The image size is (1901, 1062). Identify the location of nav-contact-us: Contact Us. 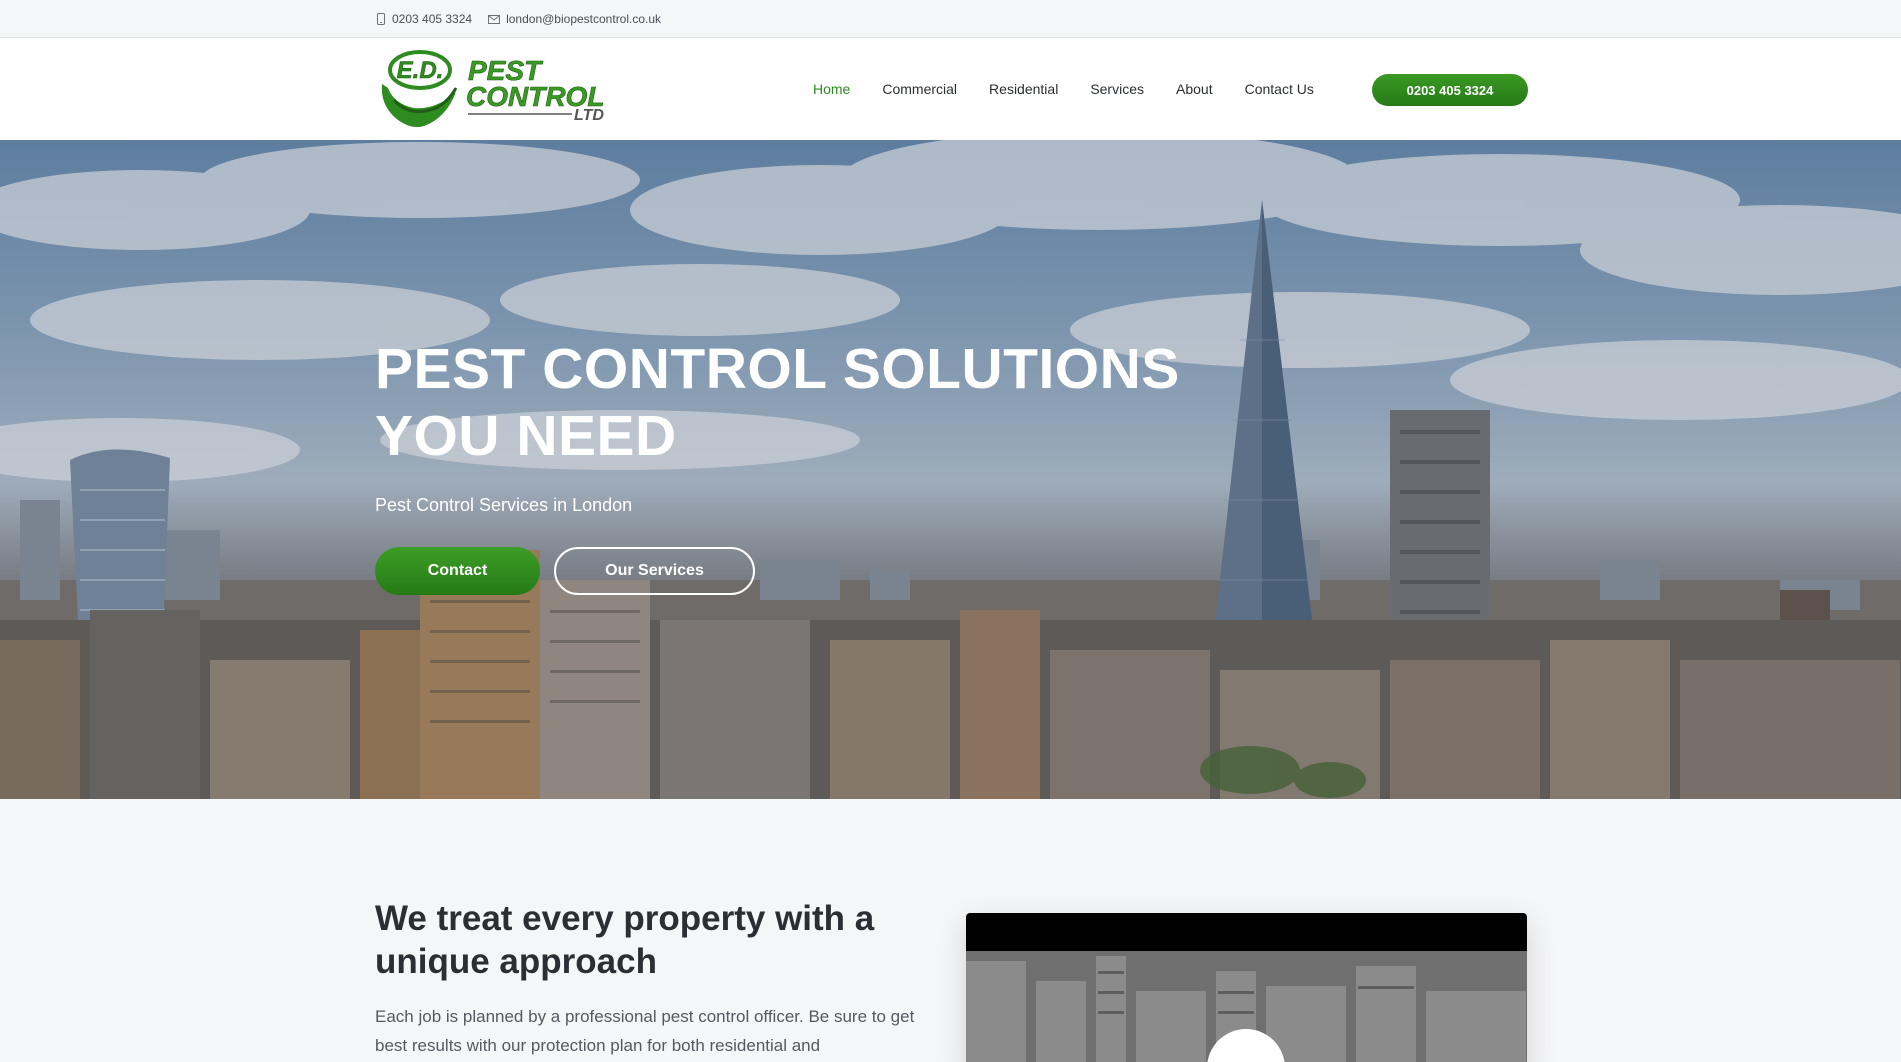
(1279, 89).